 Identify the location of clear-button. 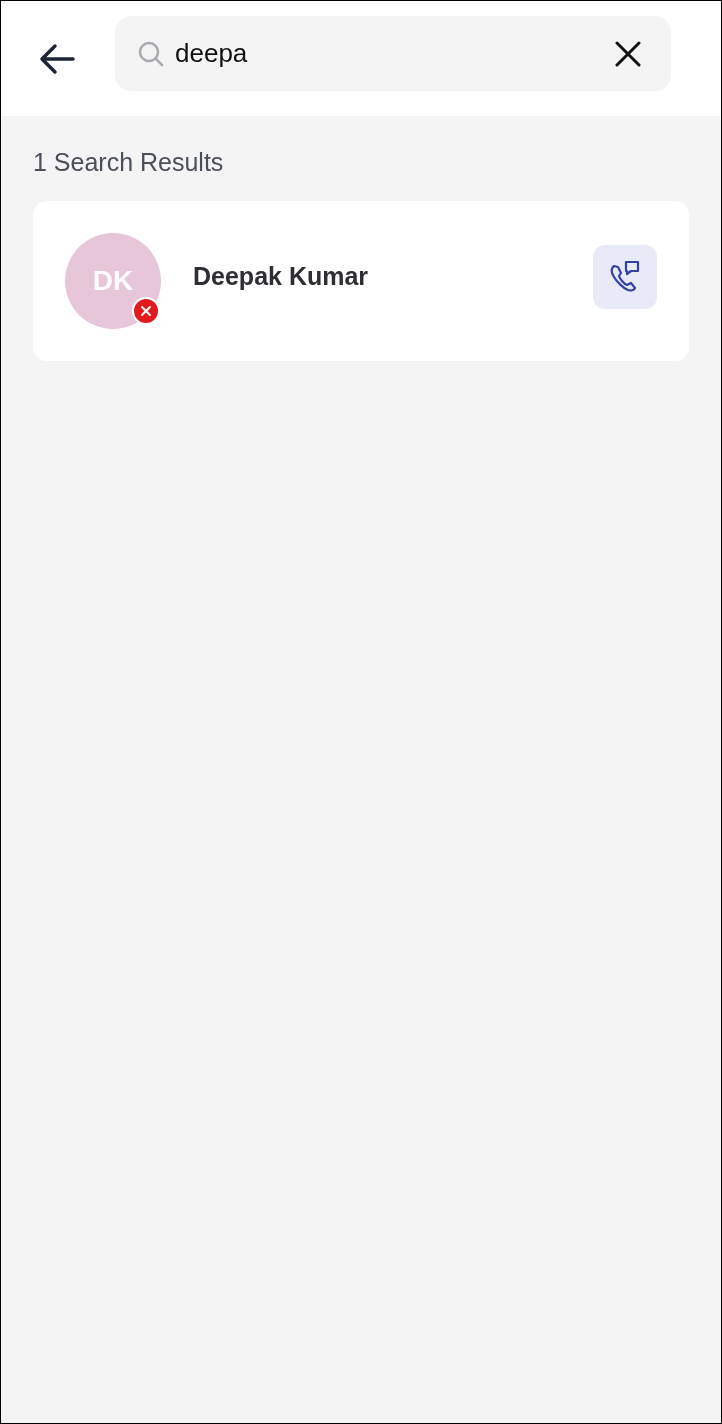
(628, 53).